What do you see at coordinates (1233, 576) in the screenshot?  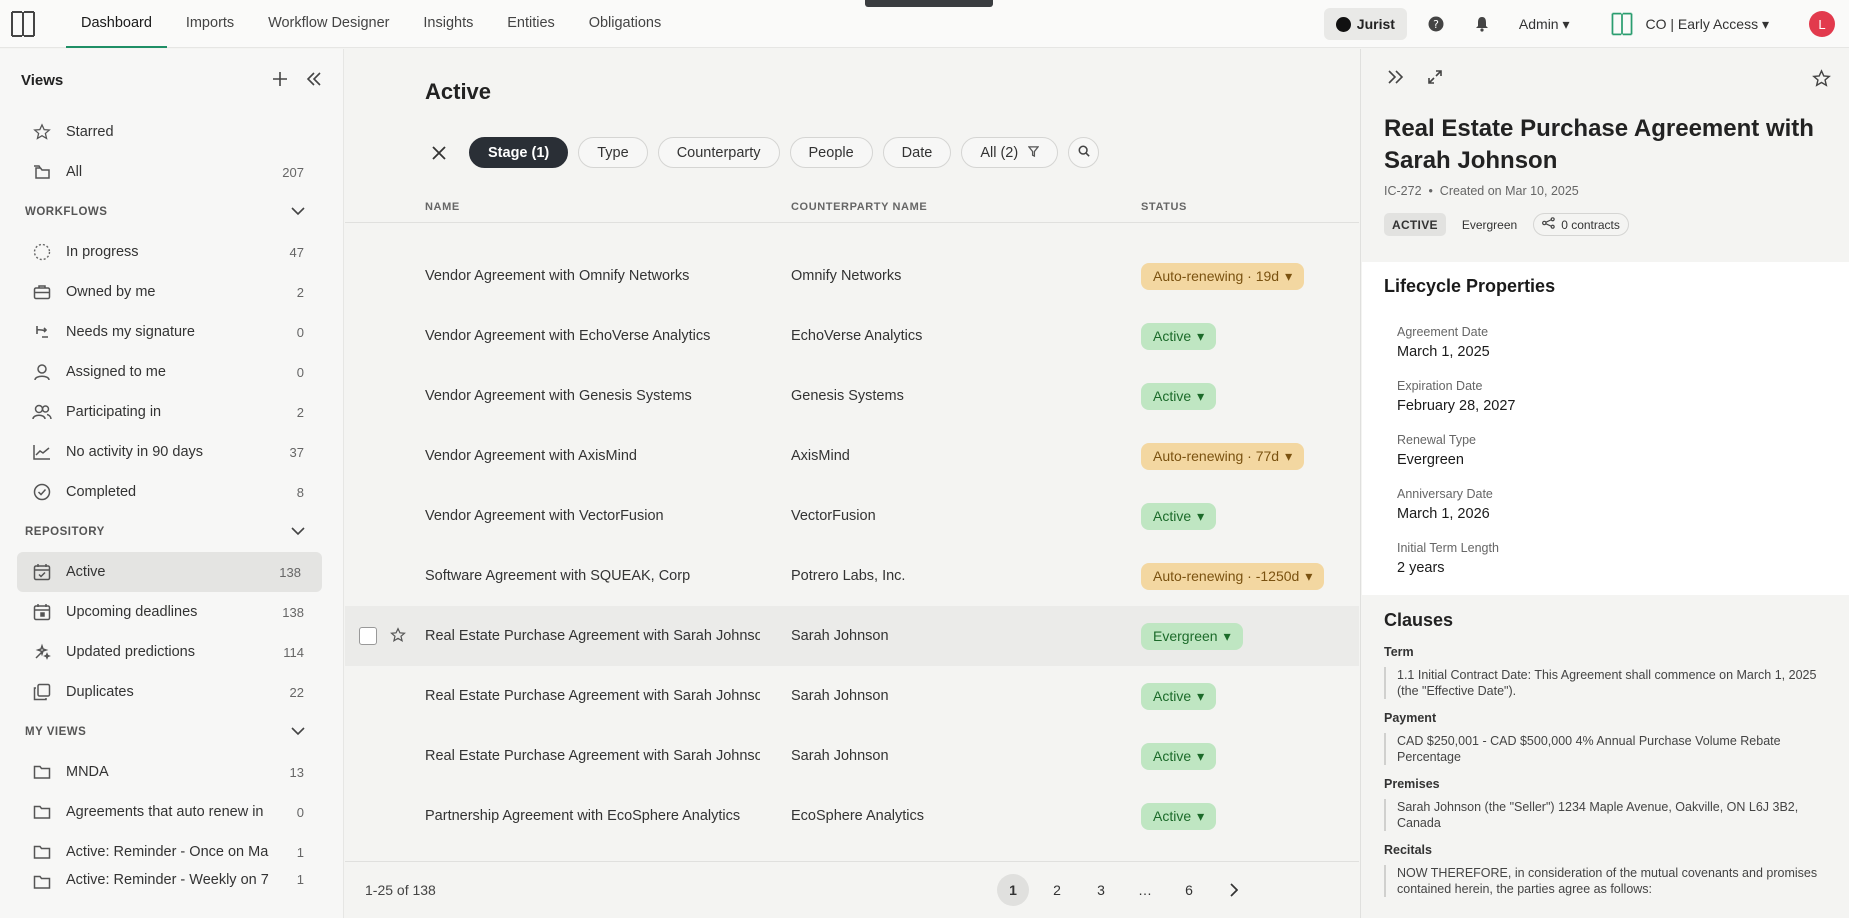 I see `status-badge: Auto-renewing · -1250d ▾` at bounding box center [1233, 576].